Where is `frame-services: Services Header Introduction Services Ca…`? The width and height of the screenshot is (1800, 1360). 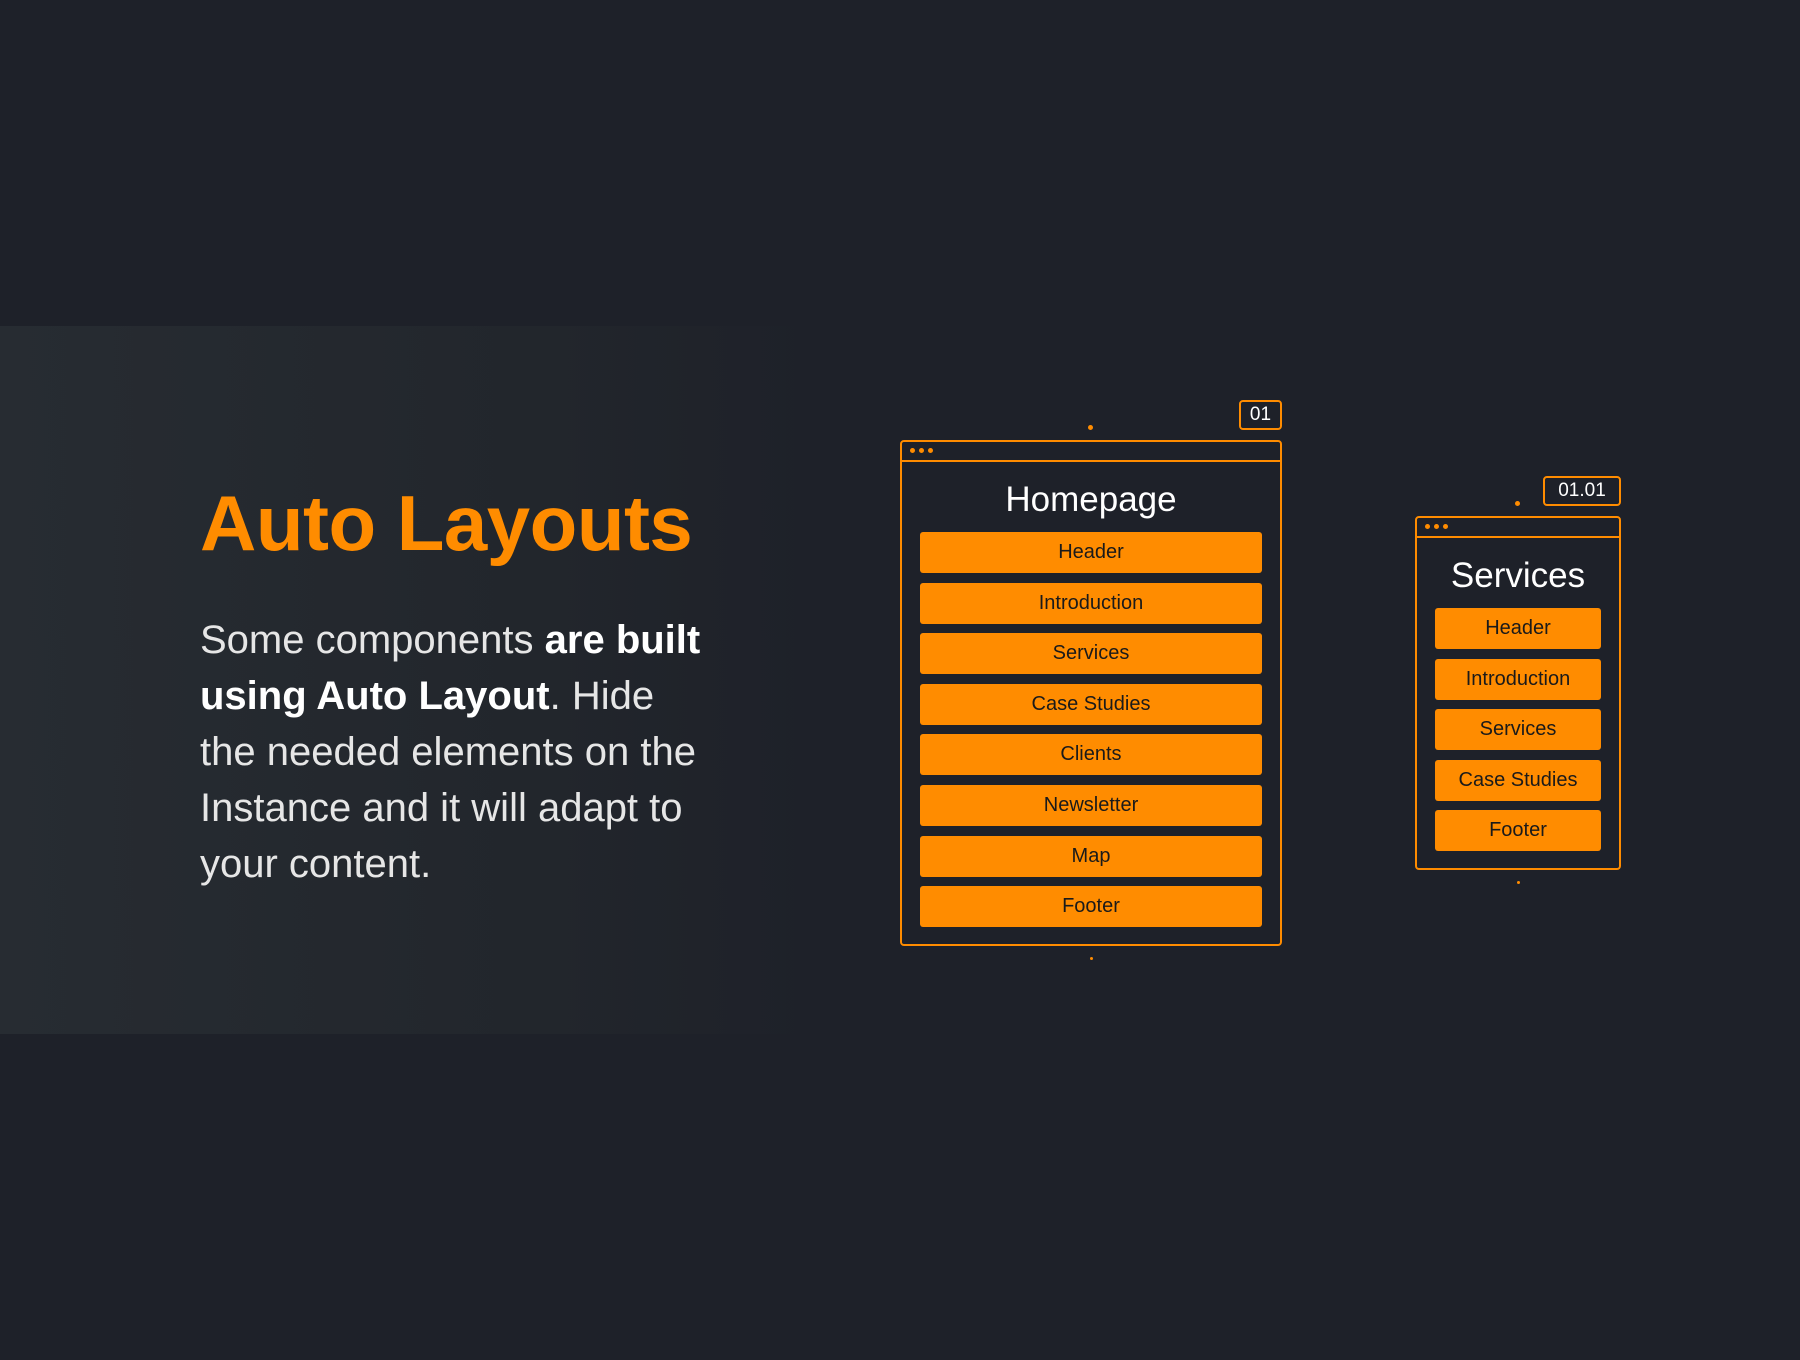 frame-services: Services Header Introduction Services Ca… is located at coordinates (1518, 693).